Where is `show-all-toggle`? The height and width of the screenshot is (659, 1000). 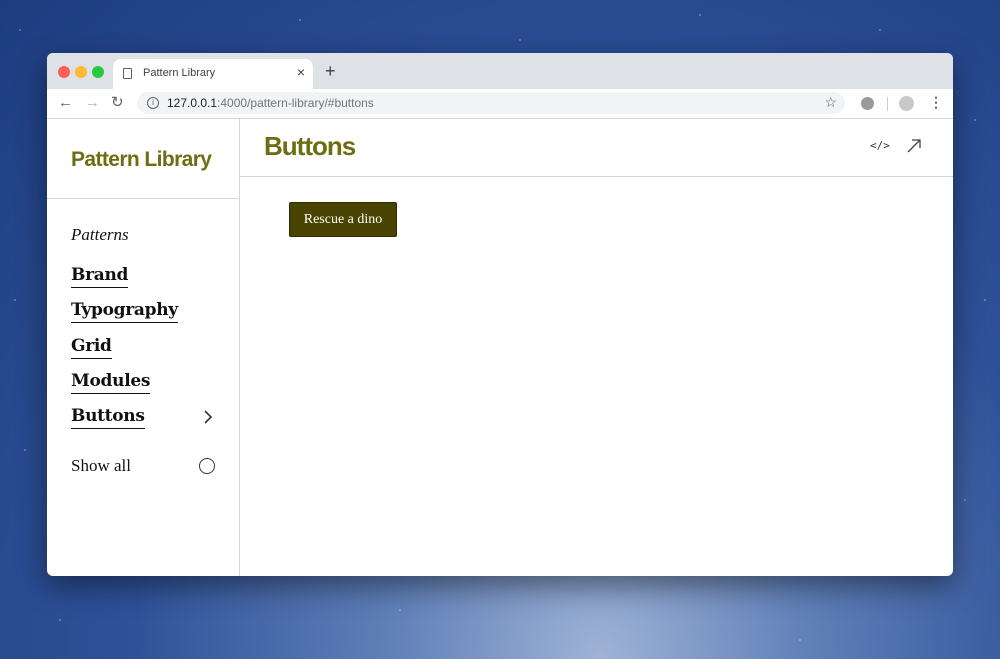 show-all-toggle is located at coordinates (207, 466).